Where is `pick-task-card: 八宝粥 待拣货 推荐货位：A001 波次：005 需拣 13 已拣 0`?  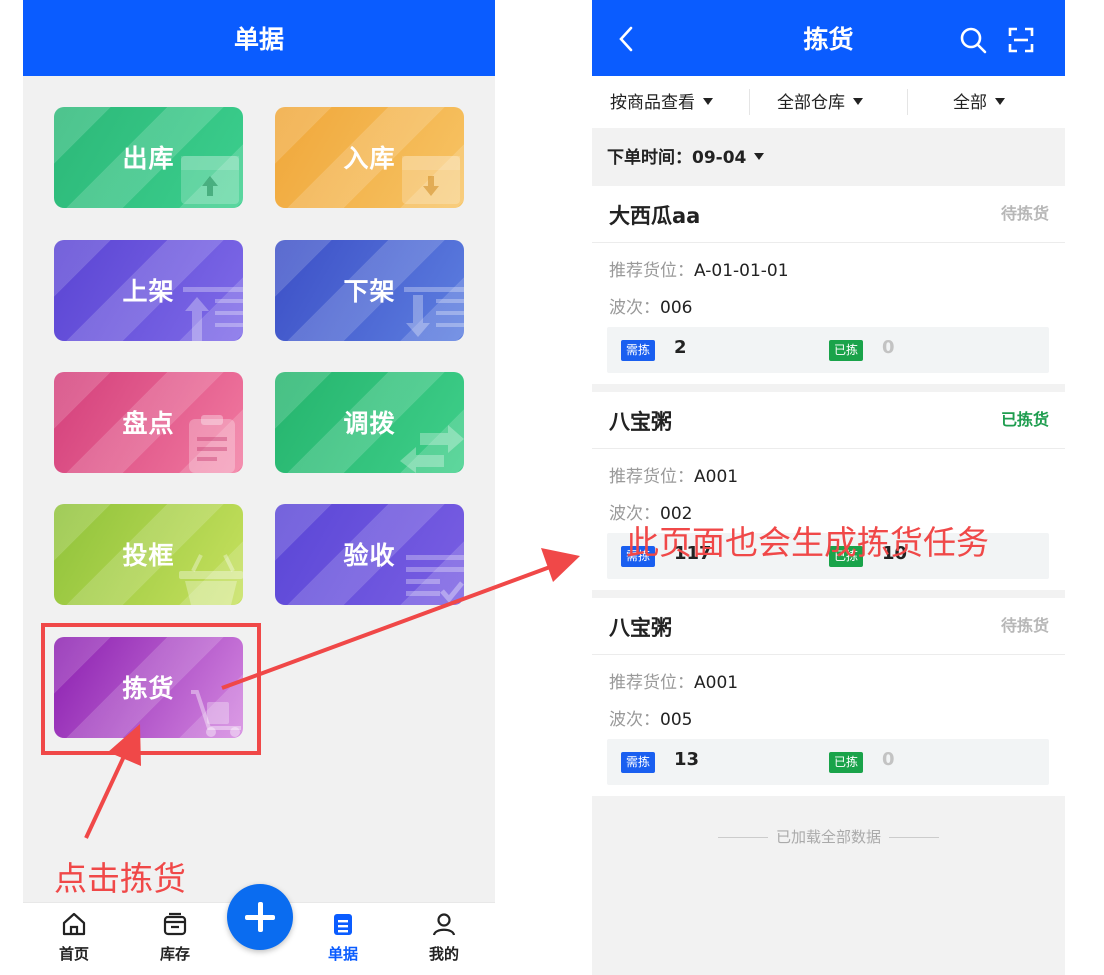 pick-task-card: 八宝粥 待拣货 推荐货位：A001 波次：005 需拣 13 已拣 0 is located at coordinates (828, 697).